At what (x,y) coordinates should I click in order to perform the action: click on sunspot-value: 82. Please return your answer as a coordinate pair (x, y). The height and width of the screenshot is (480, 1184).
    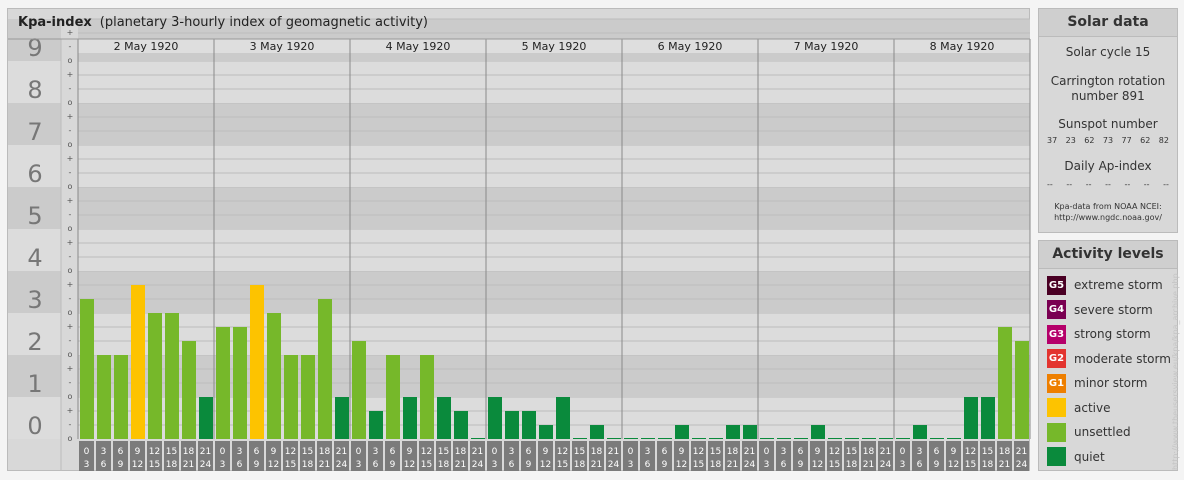
    Looking at the image, I should click on (1163, 140).